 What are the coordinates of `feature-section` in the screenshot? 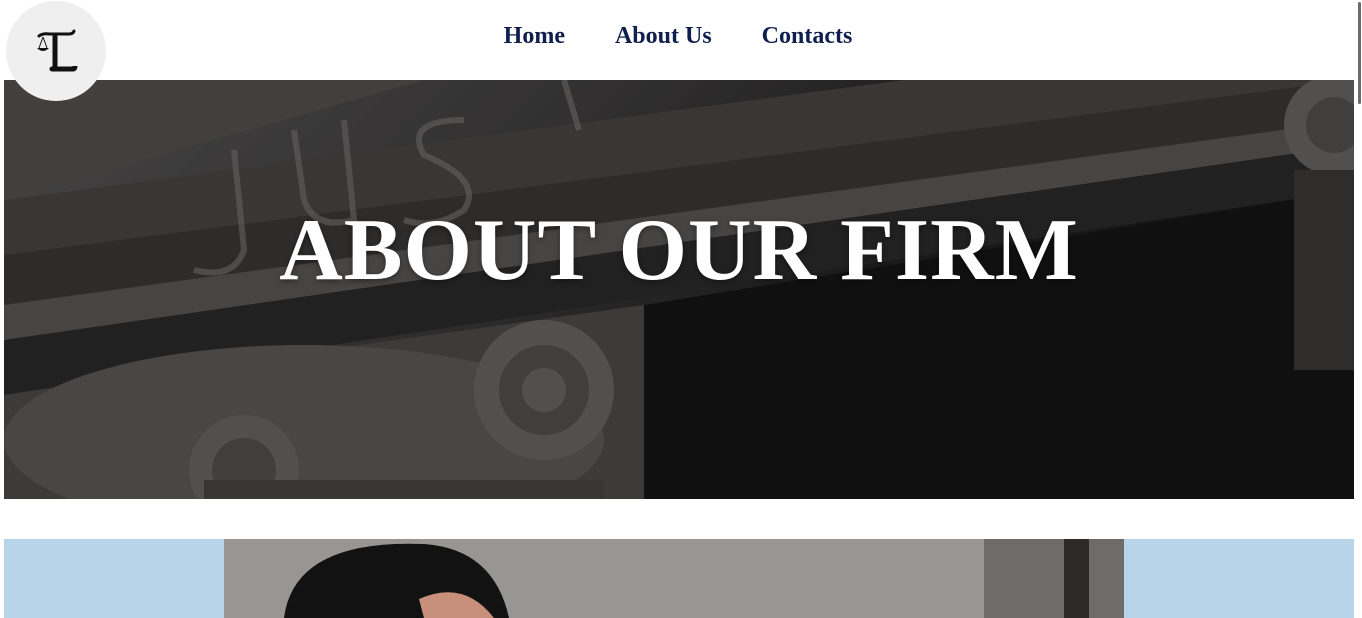 It's located at (679, 578).